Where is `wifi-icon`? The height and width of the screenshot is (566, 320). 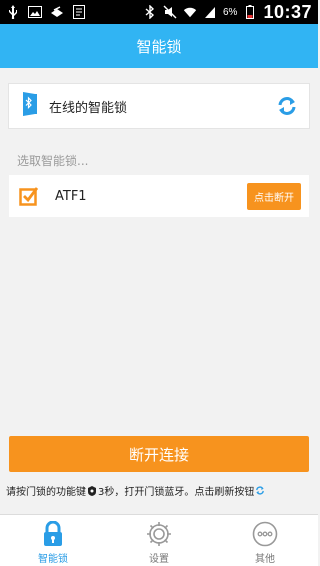 wifi-icon is located at coordinates (190, 12).